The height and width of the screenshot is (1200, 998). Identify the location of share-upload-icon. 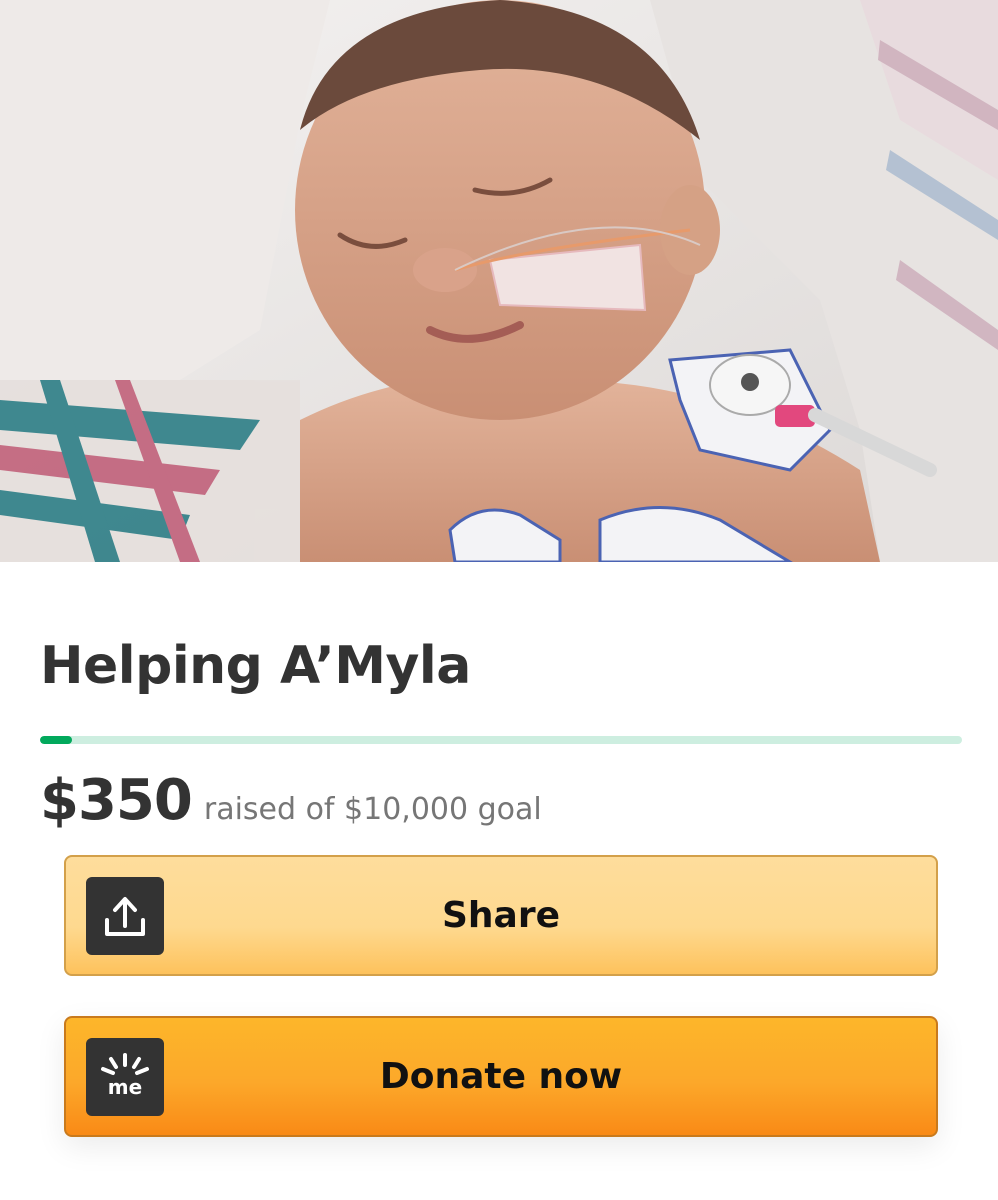
(125, 916).